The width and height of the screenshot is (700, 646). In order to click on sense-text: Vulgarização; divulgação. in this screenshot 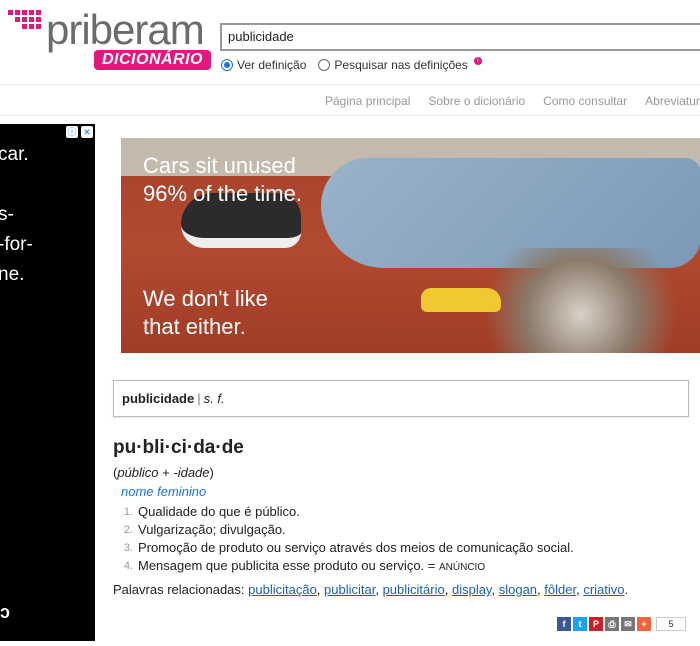, I will do `click(212, 529)`.